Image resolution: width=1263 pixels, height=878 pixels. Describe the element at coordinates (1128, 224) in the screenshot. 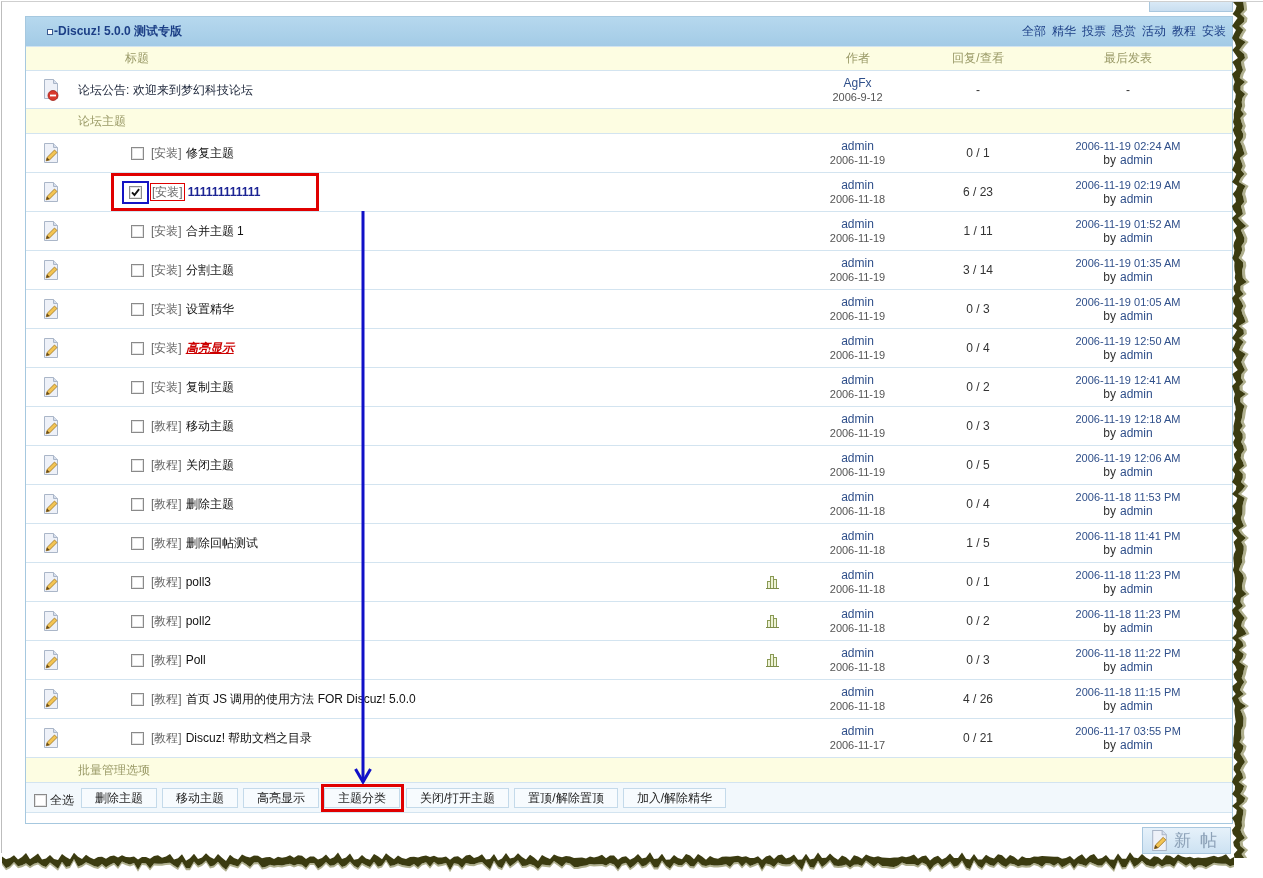

I see `last-post-time-link: 2006-11-19 01:52 AM` at that location.